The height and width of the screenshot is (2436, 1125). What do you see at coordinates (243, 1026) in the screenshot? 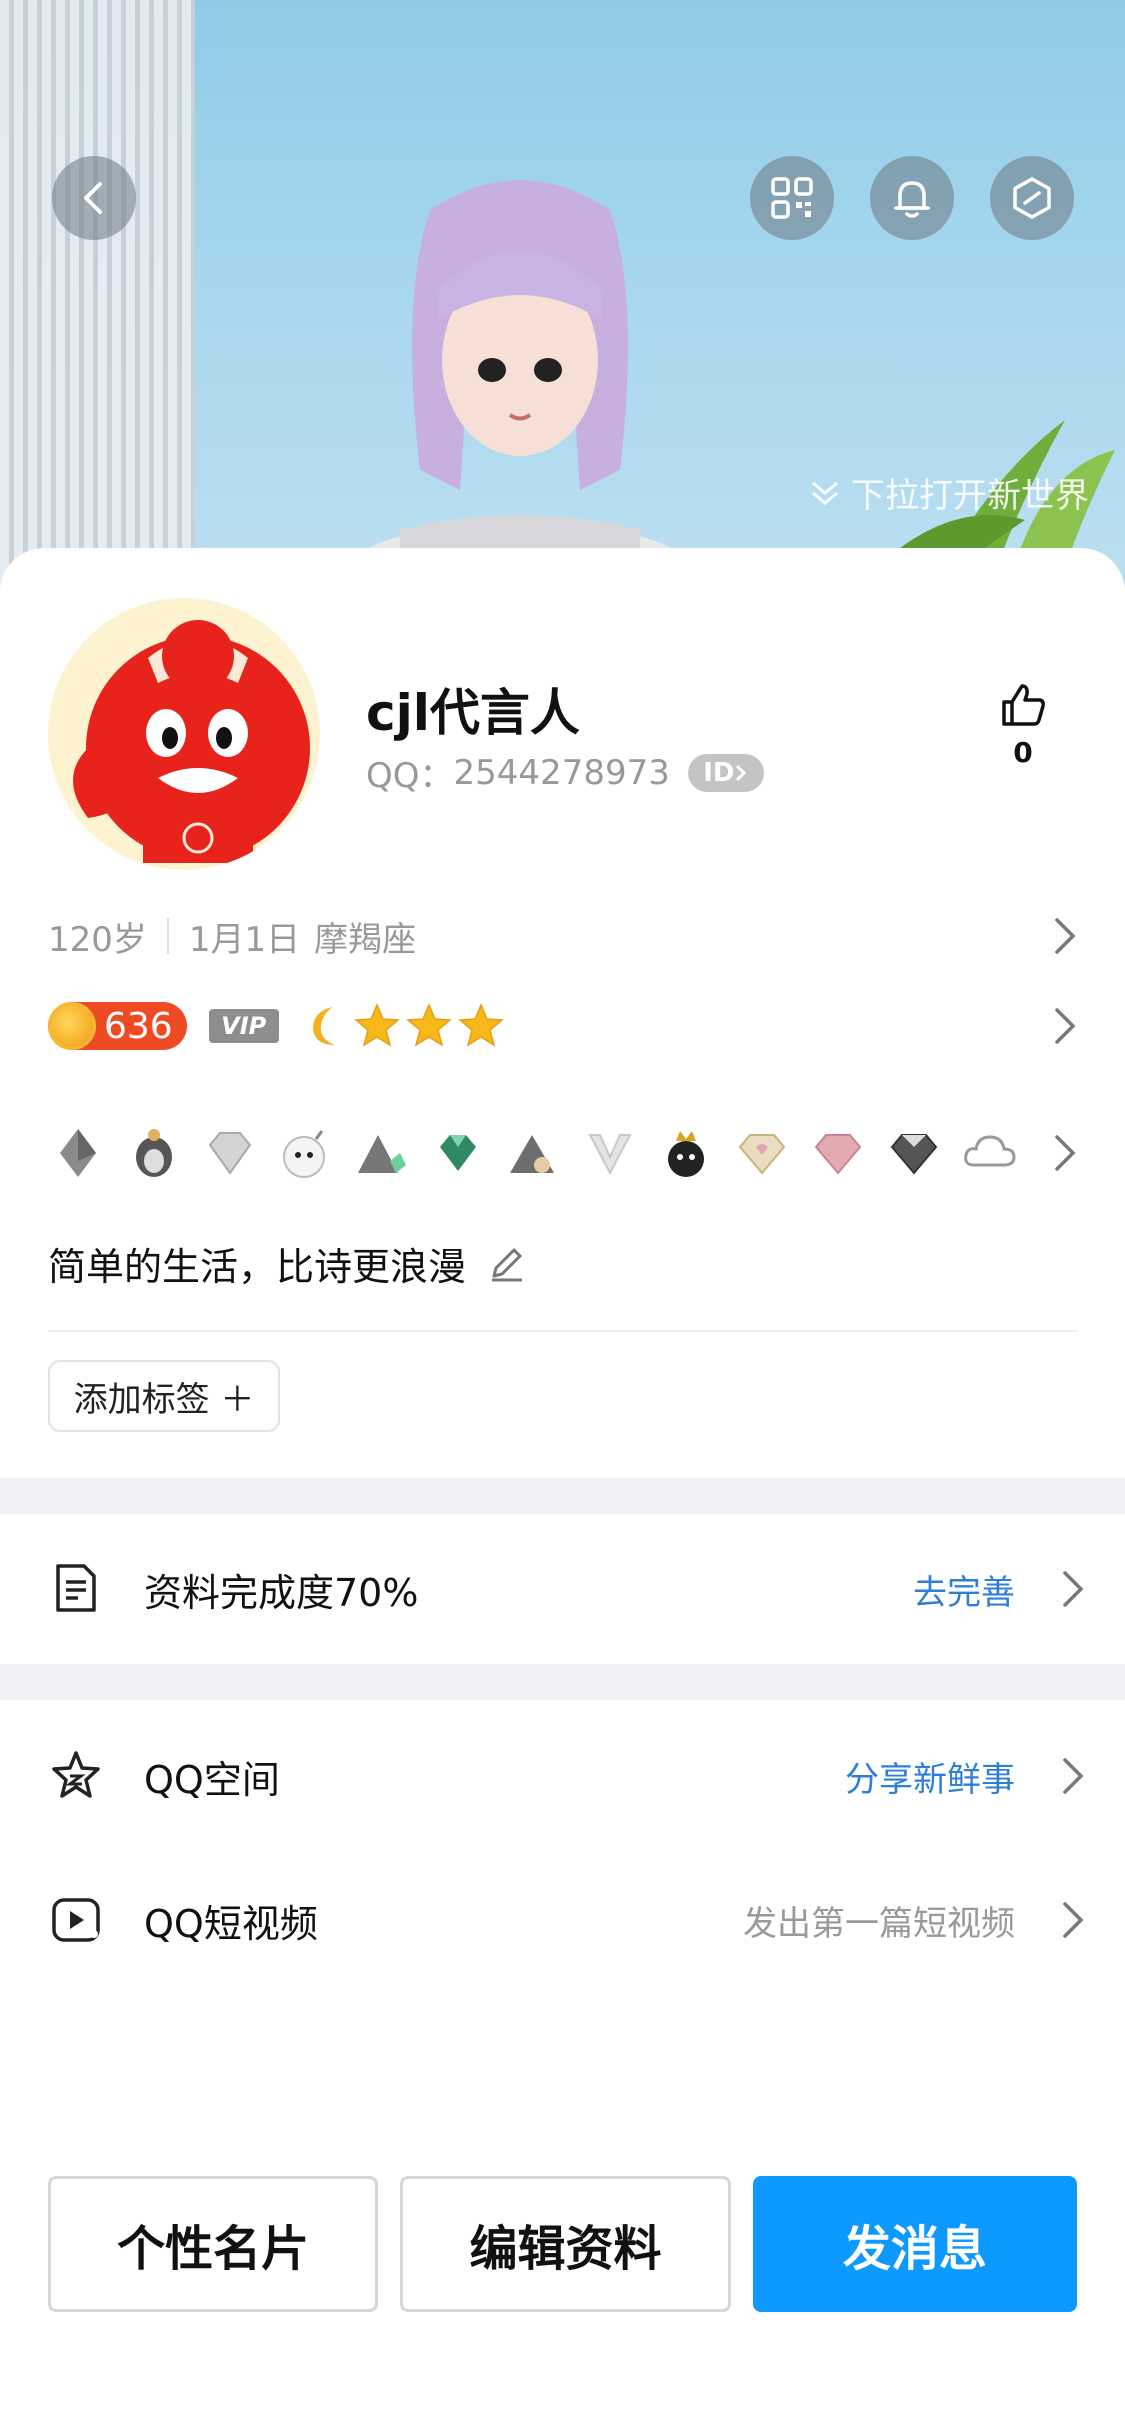
I see `vip-badge: VIP` at bounding box center [243, 1026].